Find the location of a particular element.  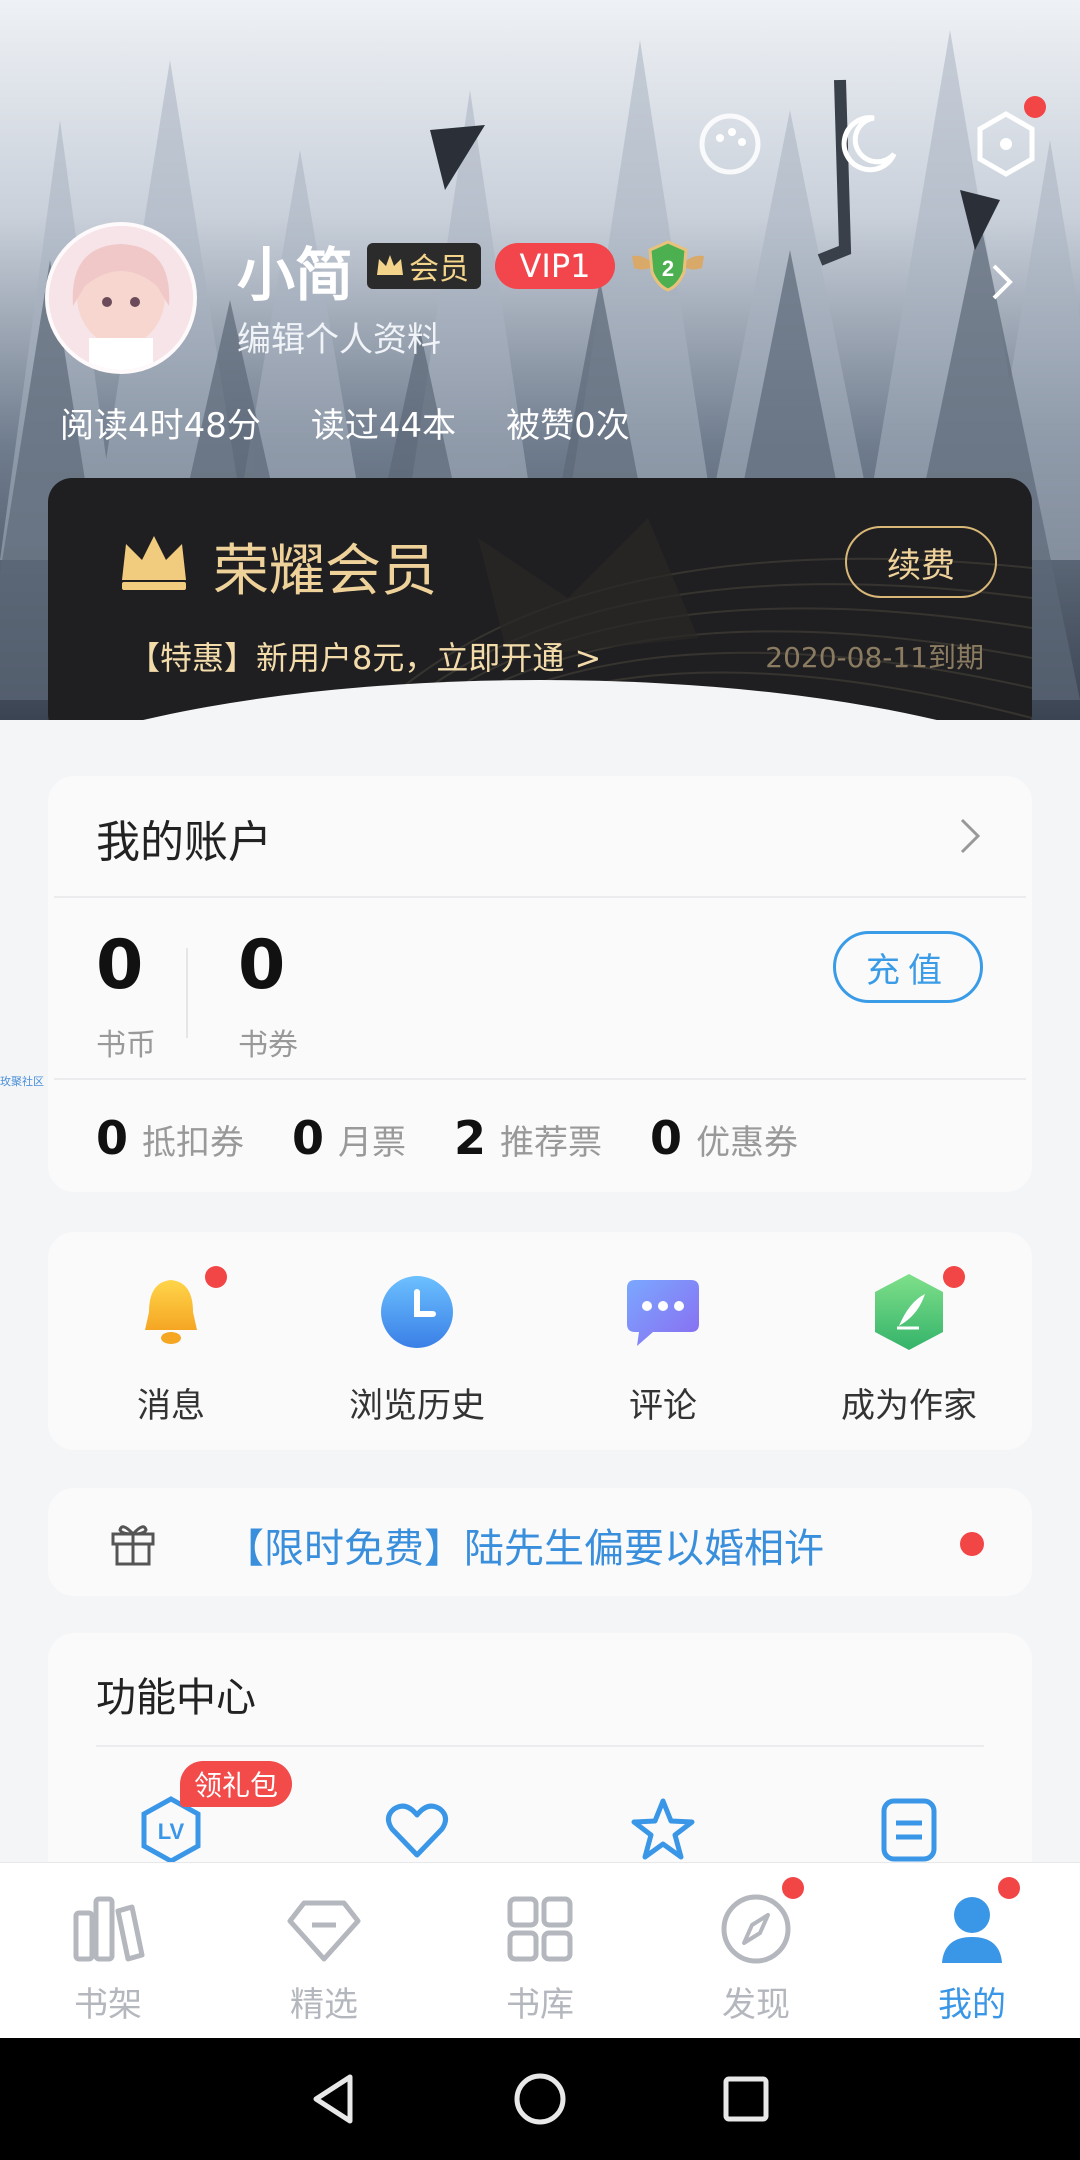

level-badge: 2 is located at coordinates (668, 266).